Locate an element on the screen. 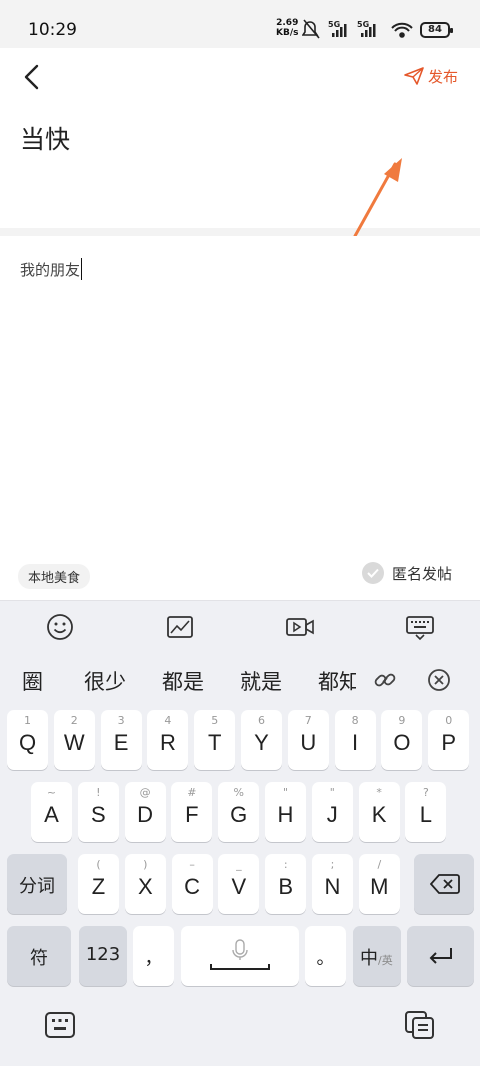  enter-key is located at coordinates (440, 956).